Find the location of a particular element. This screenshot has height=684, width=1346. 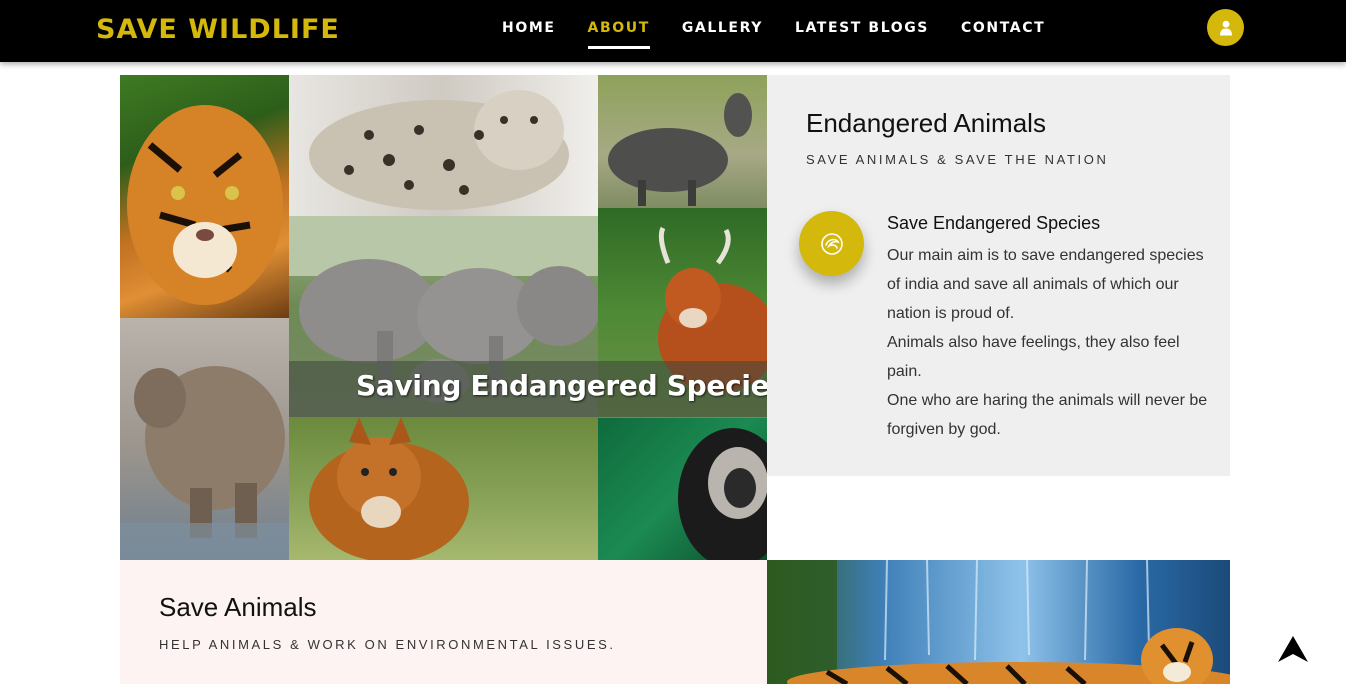

scroll-to-top-button is located at coordinates (1293, 649).